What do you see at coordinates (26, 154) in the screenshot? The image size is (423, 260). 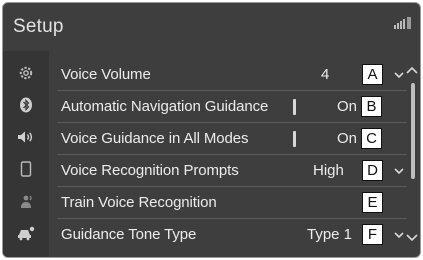 I see `sidebar` at bounding box center [26, 154].